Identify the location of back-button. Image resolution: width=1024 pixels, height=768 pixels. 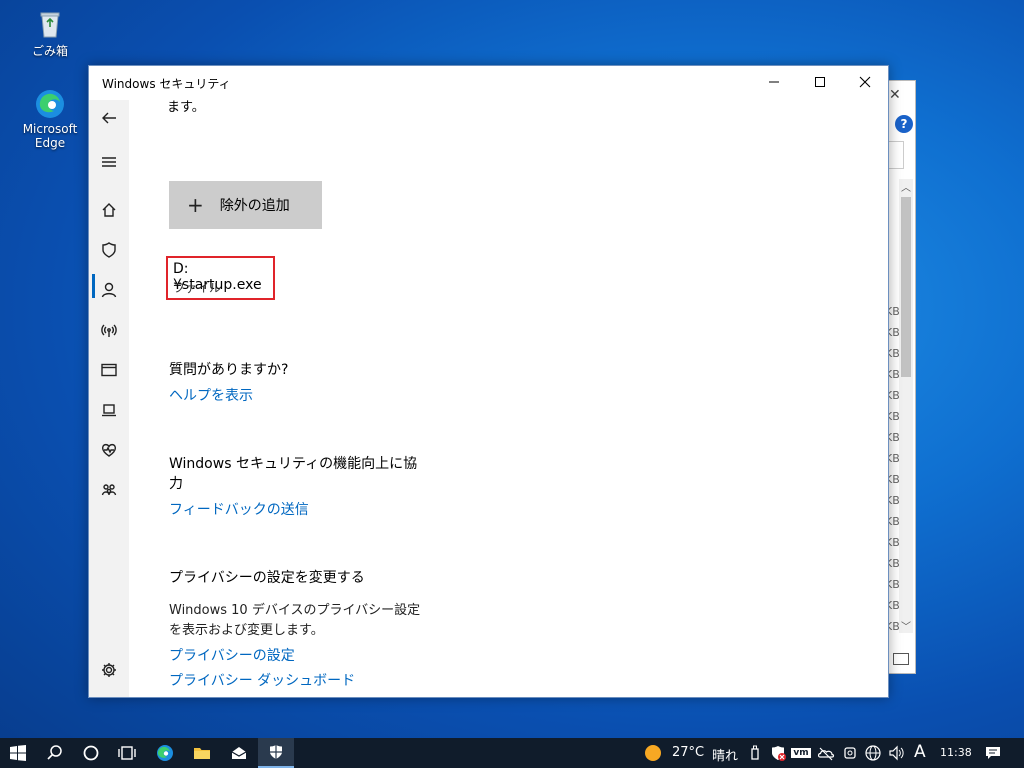
(109, 118).